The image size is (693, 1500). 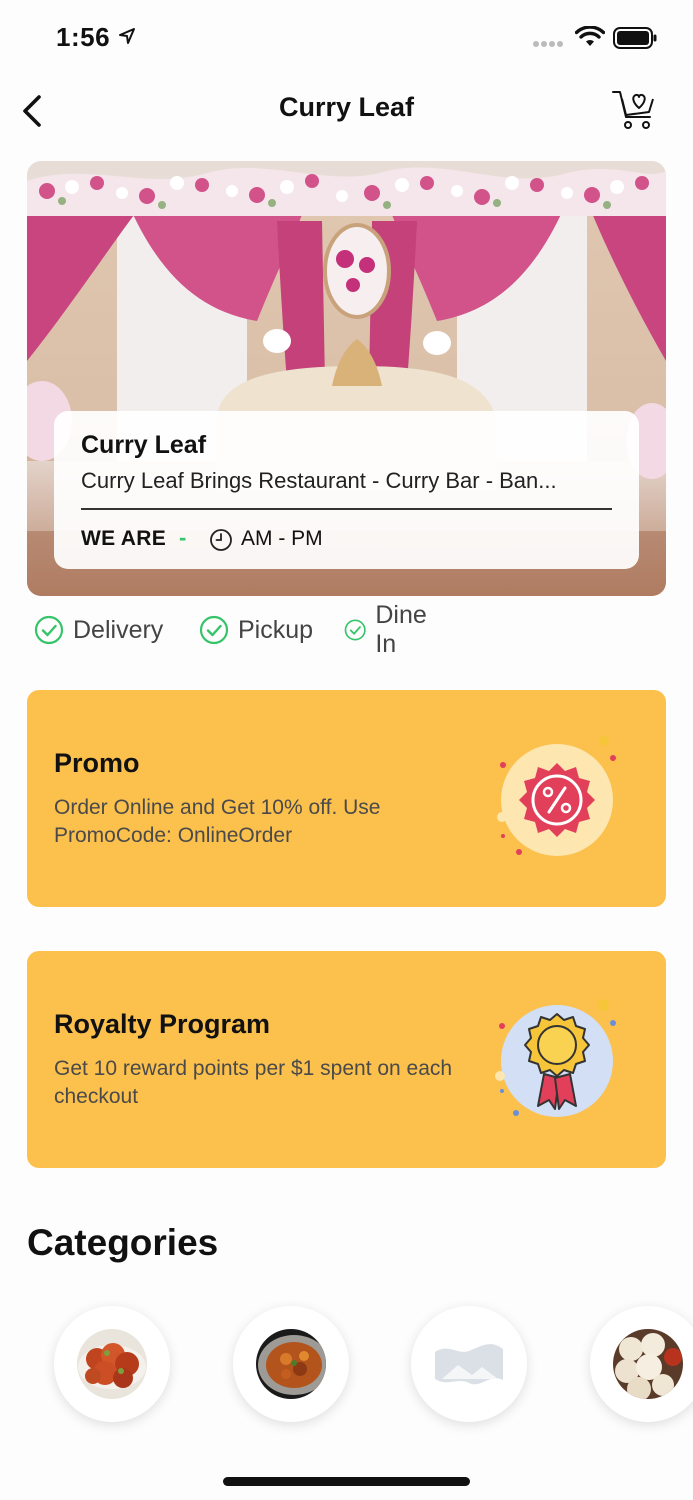 I want to click on service-label: Delivery, so click(x=118, y=629).